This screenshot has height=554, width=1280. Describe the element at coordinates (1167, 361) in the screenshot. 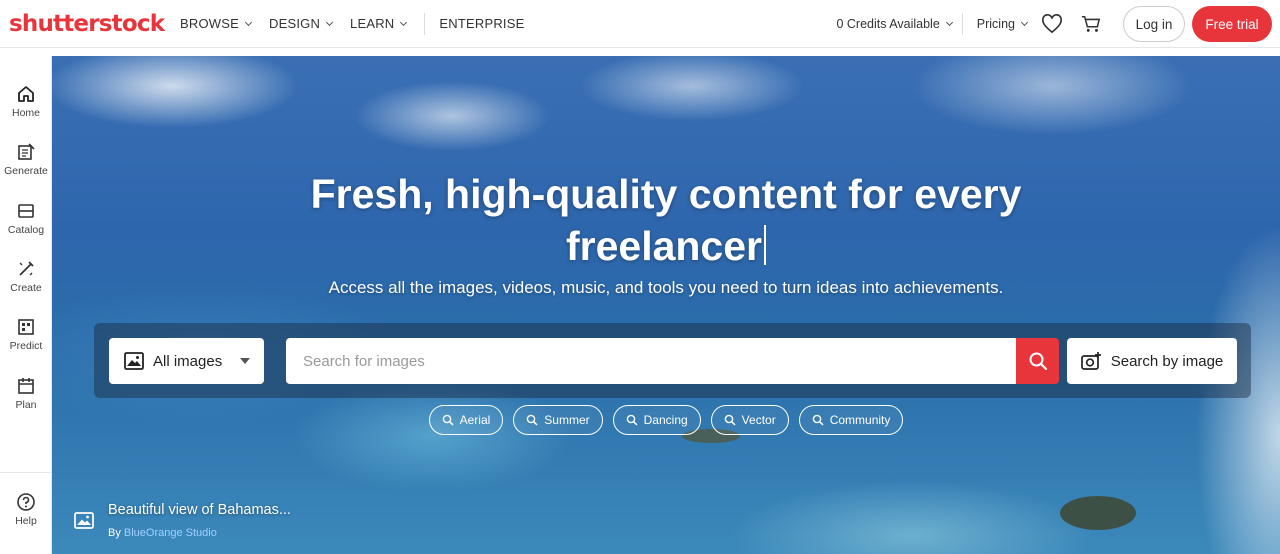

I see `search-by-image-label: Search by image` at that location.